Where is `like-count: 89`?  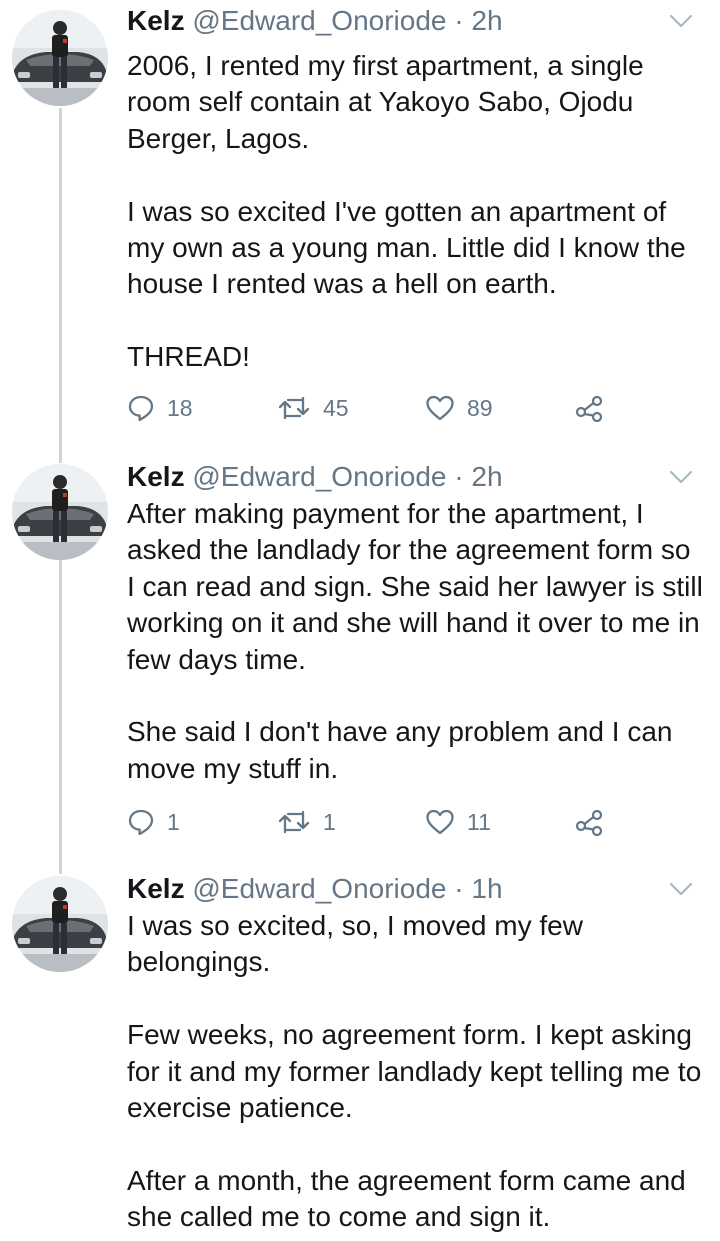
like-count: 89 is located at coordinates (480, 407).